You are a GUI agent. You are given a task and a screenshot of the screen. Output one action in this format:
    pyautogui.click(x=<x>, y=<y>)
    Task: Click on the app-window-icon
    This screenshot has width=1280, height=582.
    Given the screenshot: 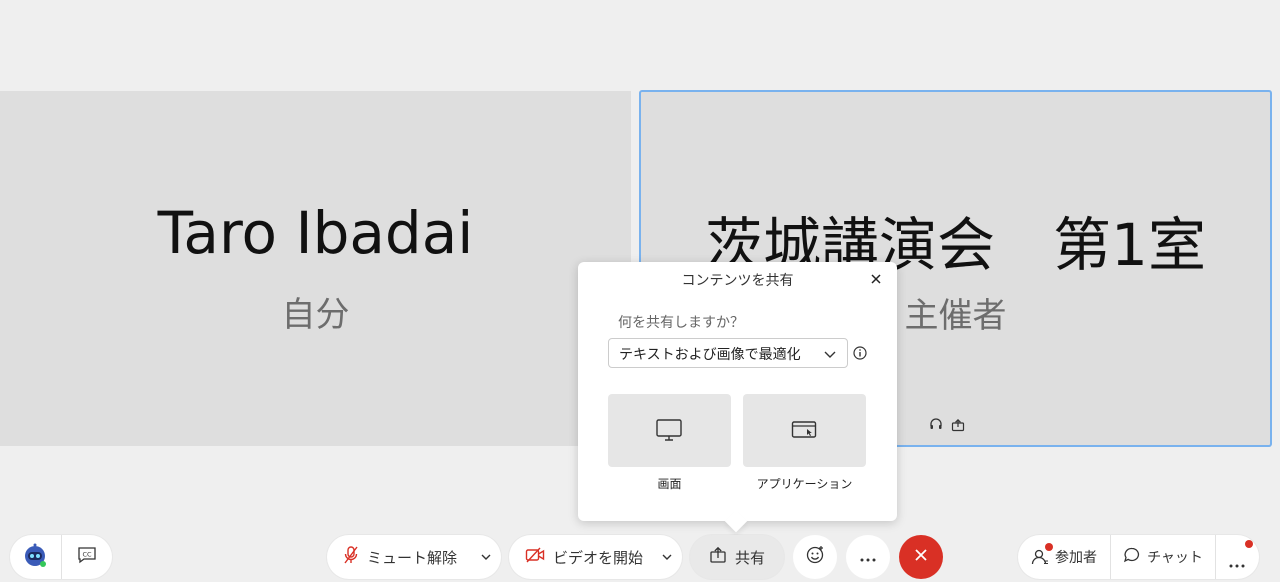 What is the action you would take?
    pyautogui.click(x=804, y=429)
    